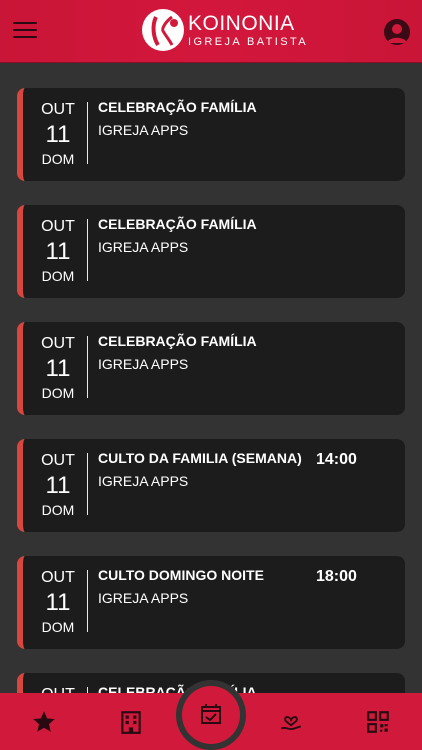  What do you see at coordinates (336, 576) in the screenshot?
I see `event-time: 18:00` at bounding box center [336, 576].